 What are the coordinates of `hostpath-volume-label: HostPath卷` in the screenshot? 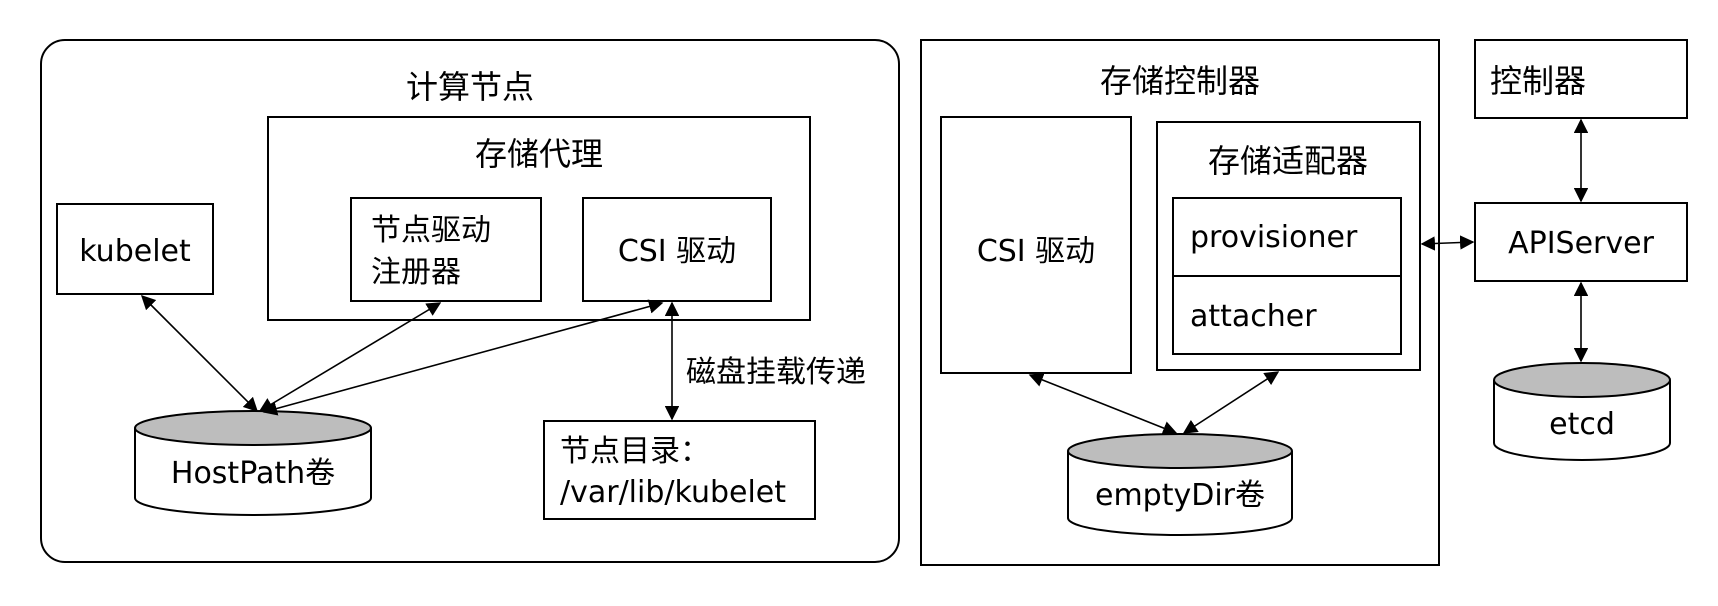 It's located at (253, 473).